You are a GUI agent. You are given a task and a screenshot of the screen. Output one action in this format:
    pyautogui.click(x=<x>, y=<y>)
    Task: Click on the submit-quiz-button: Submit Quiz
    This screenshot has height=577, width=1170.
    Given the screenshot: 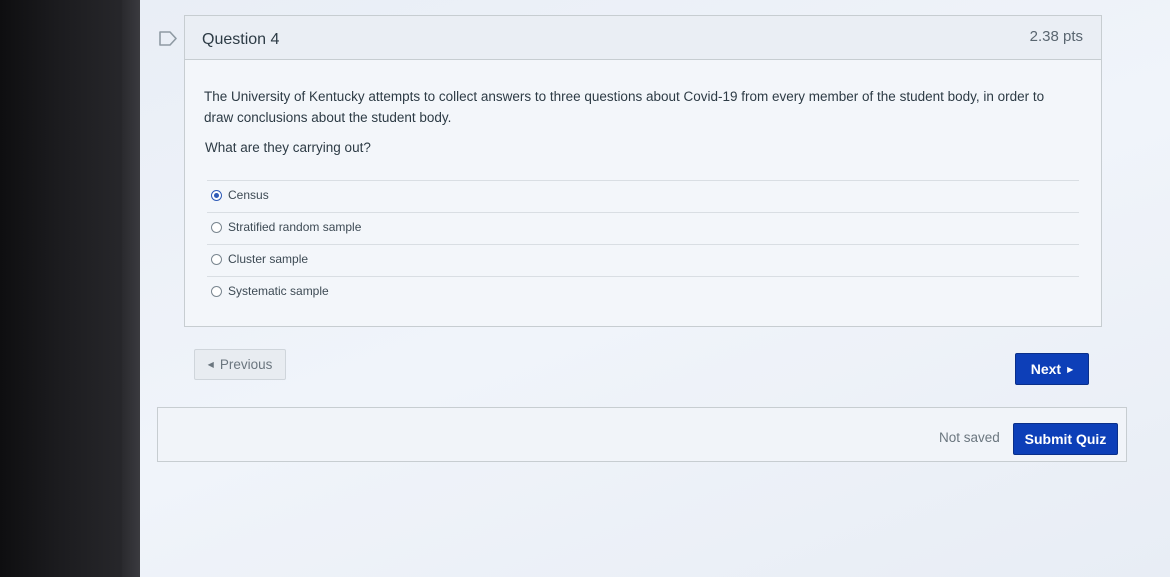 What is the action you would take?
    pyautogui.click(x=1065, y=439)
    